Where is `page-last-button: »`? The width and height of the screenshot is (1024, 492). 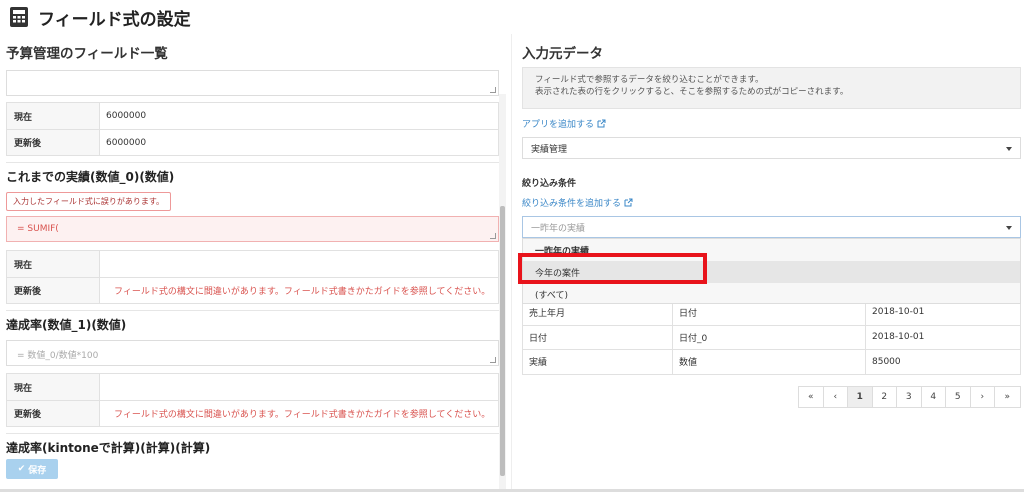 page-last-button: » is located at coordinates (1007, 397).